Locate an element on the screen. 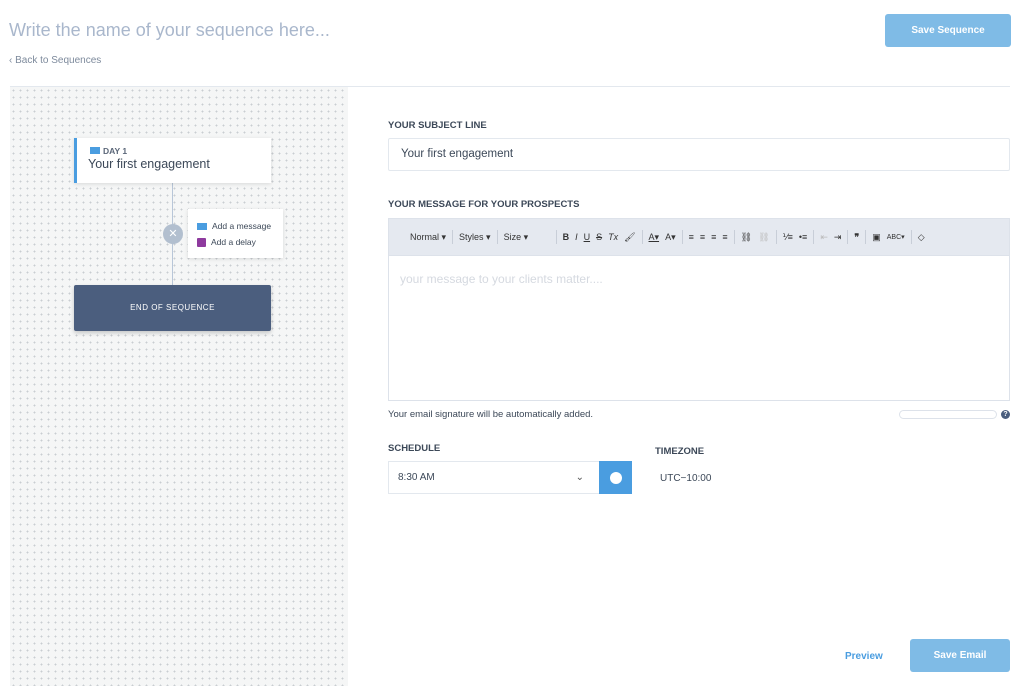 This screenshot has height=686, width=1024. justify-icon: ≡ is located at coordinates (724, 237).